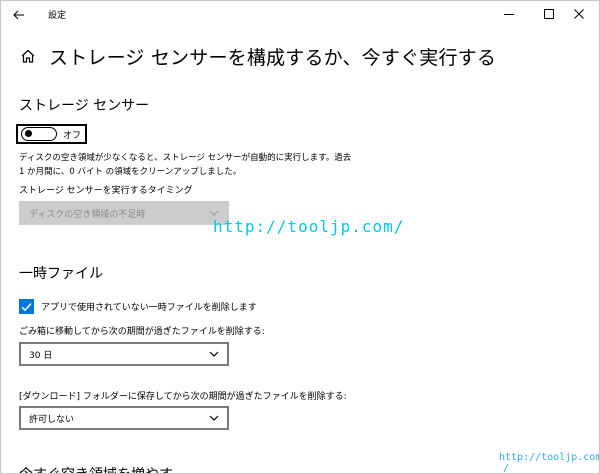  What do you see at coordinates (506, 468) in the screenshot?
I see `corner-watermark-slash: /` at bounding box center [506, 468].